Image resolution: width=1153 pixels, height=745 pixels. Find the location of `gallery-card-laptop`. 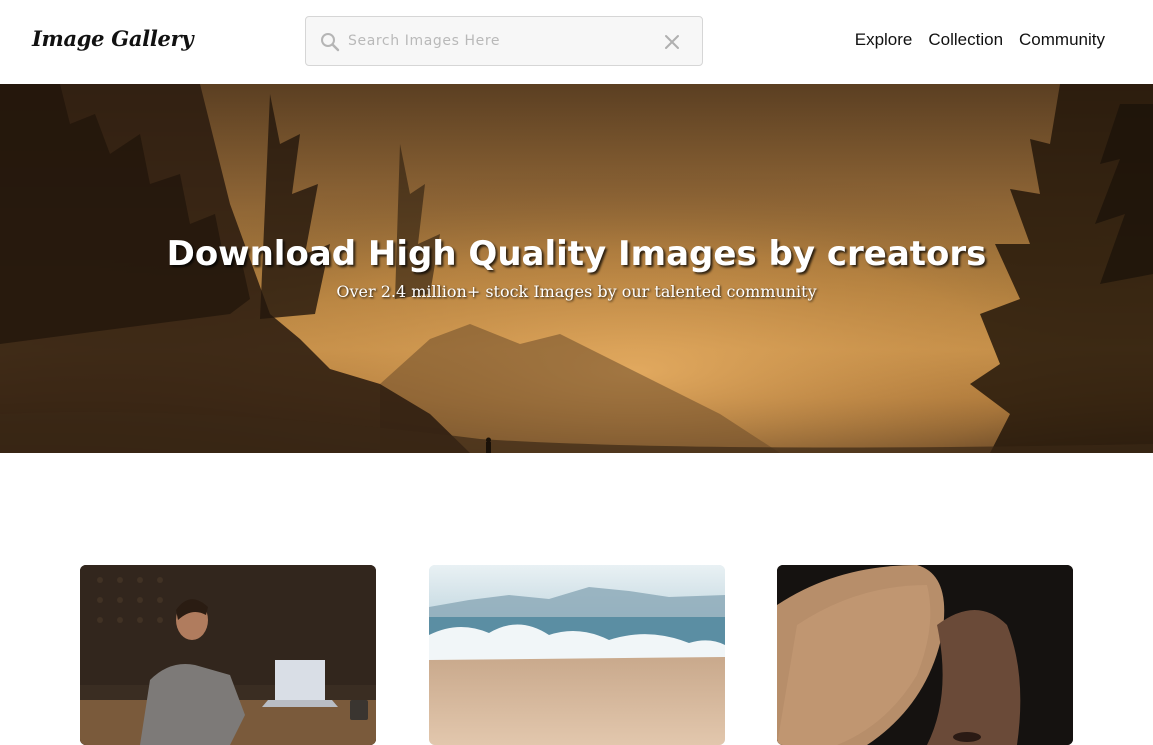

gallery-card-laptop is located at coordinates (228, 655).